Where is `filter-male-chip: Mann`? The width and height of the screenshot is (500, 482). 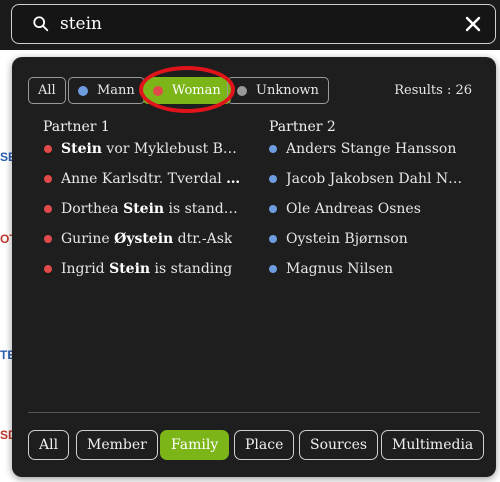 filter-male-chip: Mann is located at coordinates (106, 90).